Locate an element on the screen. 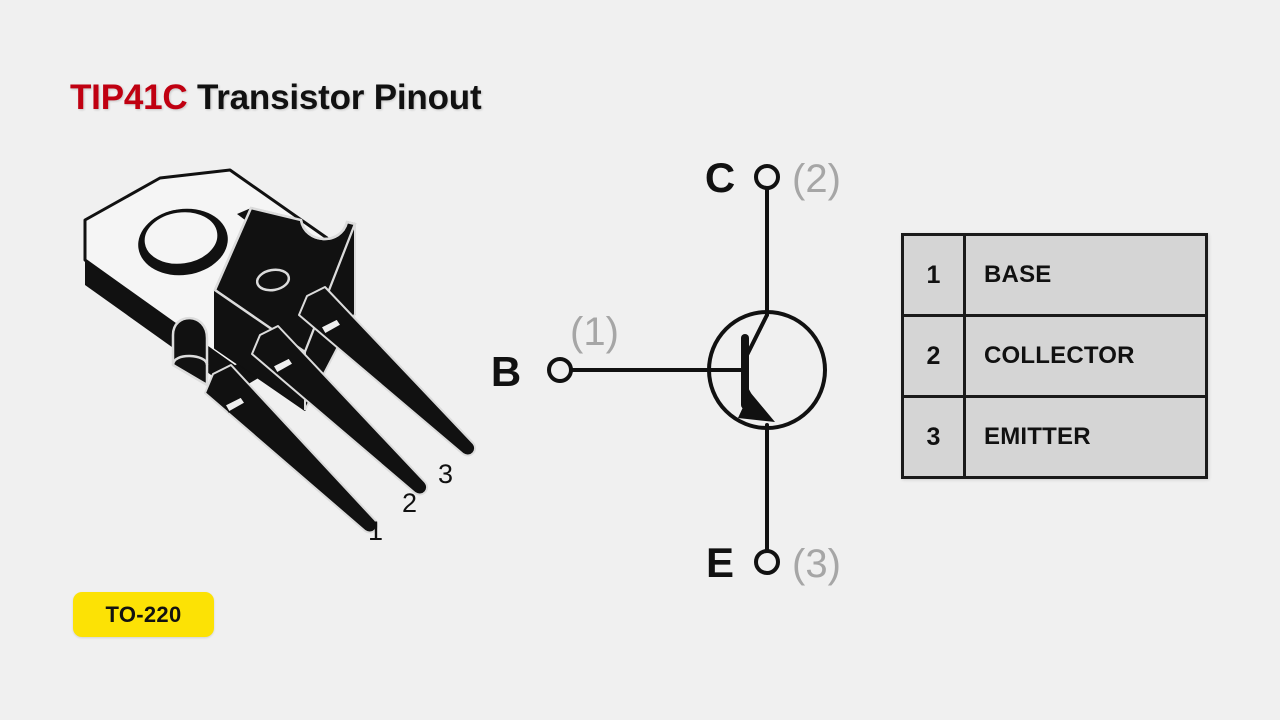 This screenshot has height=720, width=1280. pinout-table-body: 1 BASE 2 COLLECTOR 3 EMITTER is located at coordinates (1054, 356).